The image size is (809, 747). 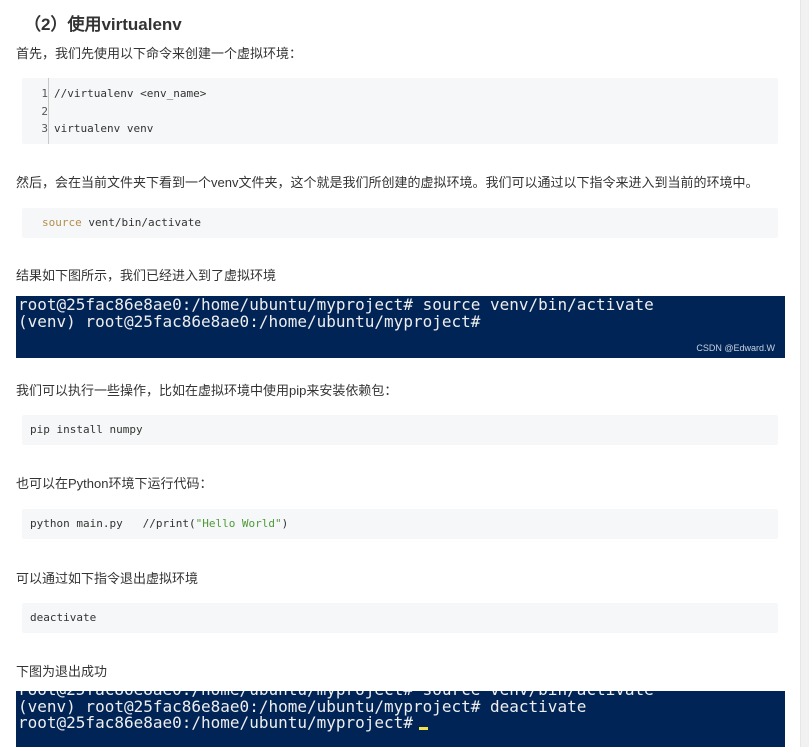 I want to click on section-heading: （2）使用virtualenv, so click(x=103, y=24).